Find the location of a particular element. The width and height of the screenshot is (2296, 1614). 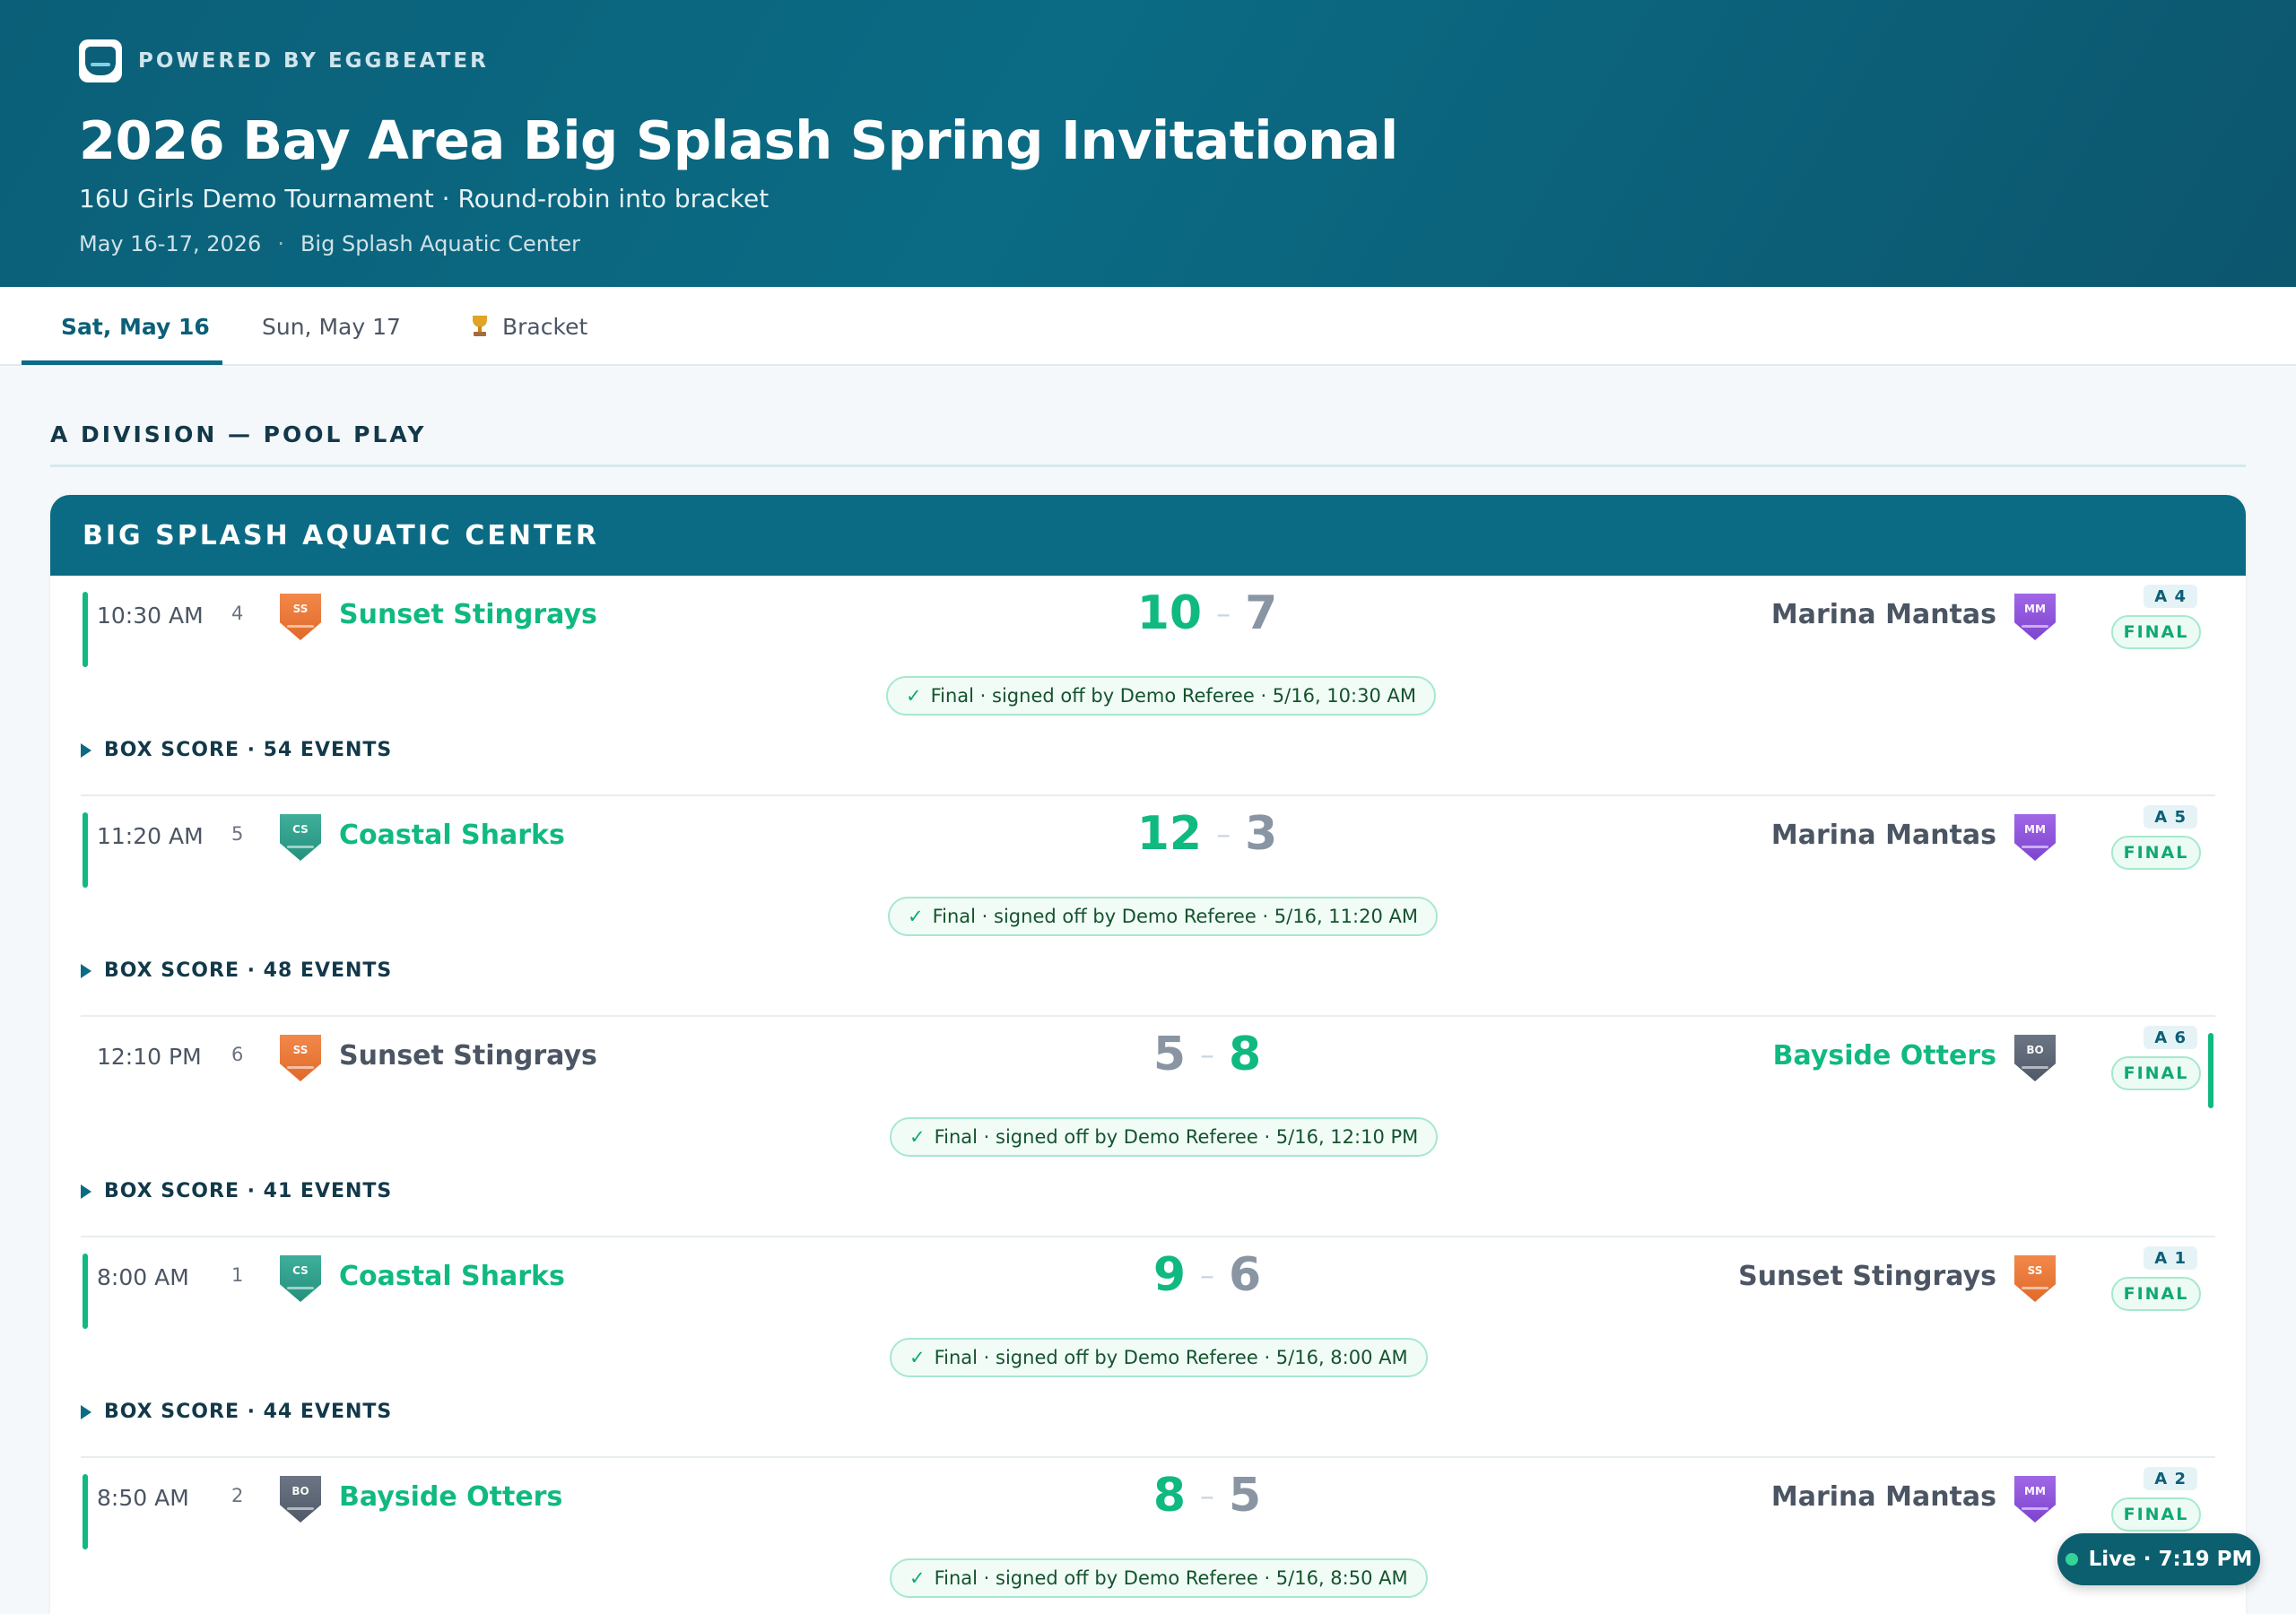

game-score: 12 – 3 is located at coordinates (1207, 834).